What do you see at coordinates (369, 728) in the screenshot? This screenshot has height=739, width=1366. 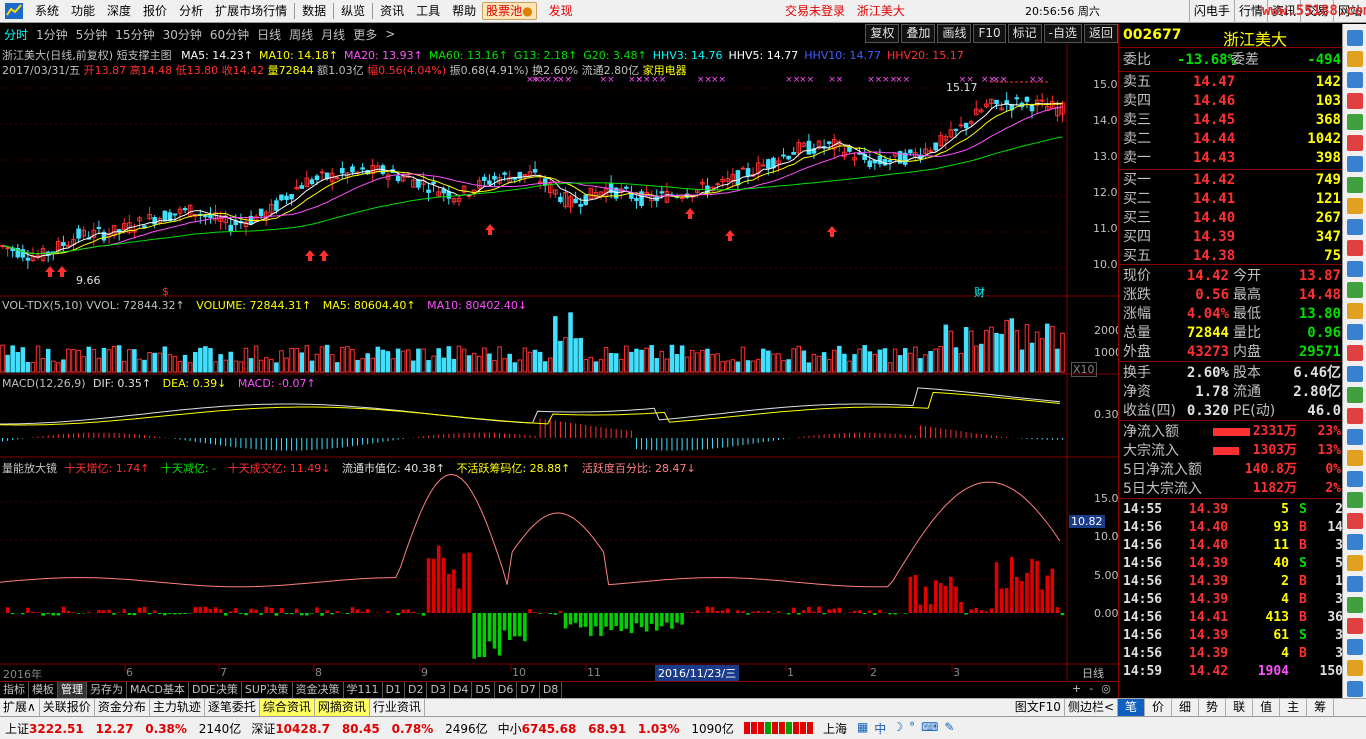 I see `sz-index: 深证10428.7 80.45 0.78% 2496亿` at bounding box center [369, 728].